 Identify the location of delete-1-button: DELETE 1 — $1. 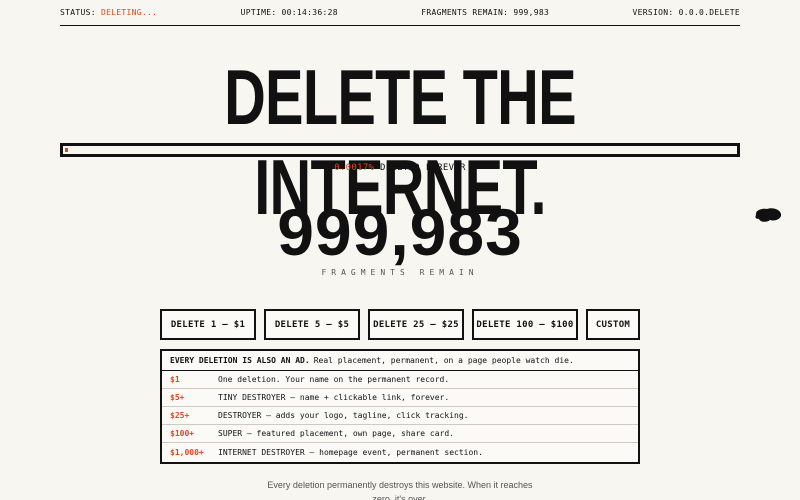
(208, 324).